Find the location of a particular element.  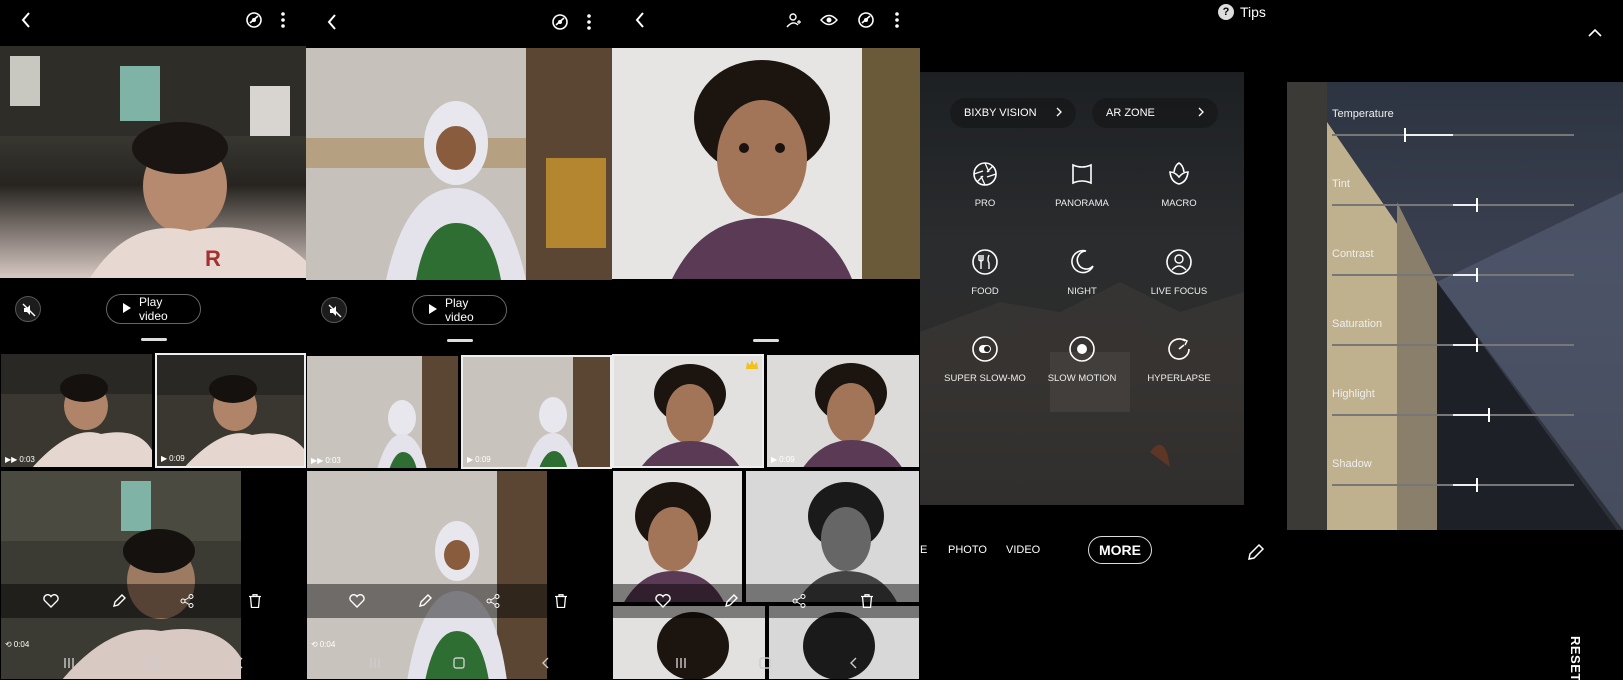

slider-label: Contrast is located at coordinates (1353, 254).